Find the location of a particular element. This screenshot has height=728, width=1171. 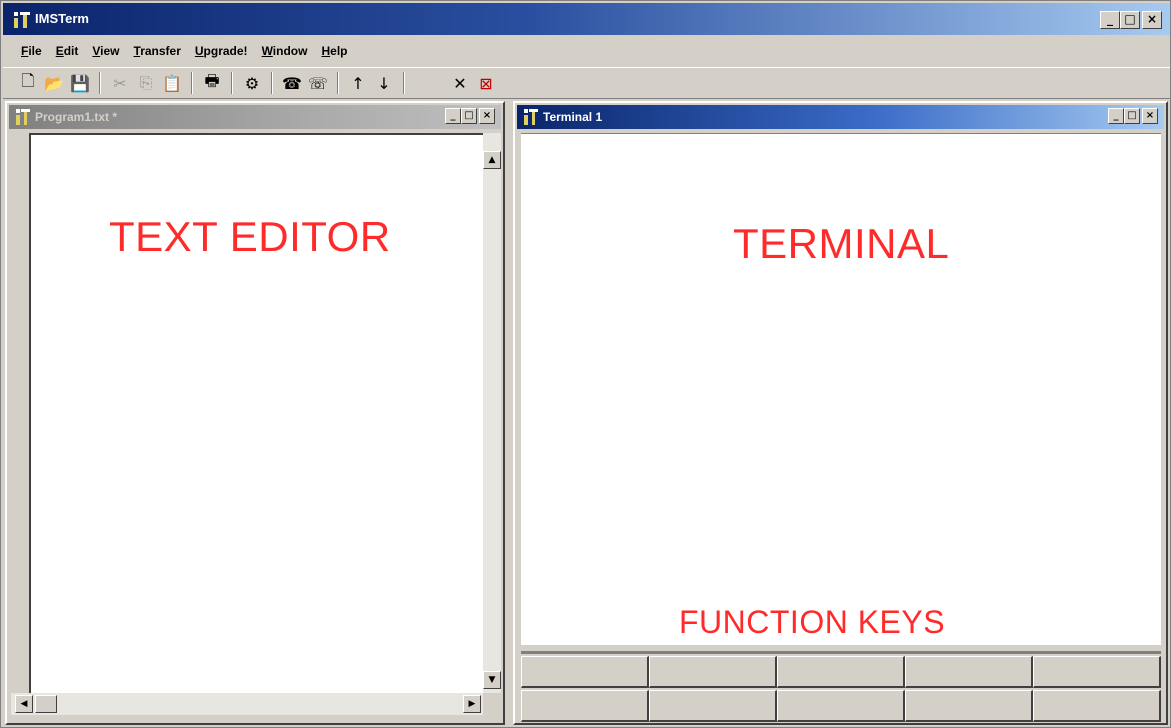

download-arrow-icon: ↓ is located at coordinates (384, 83).